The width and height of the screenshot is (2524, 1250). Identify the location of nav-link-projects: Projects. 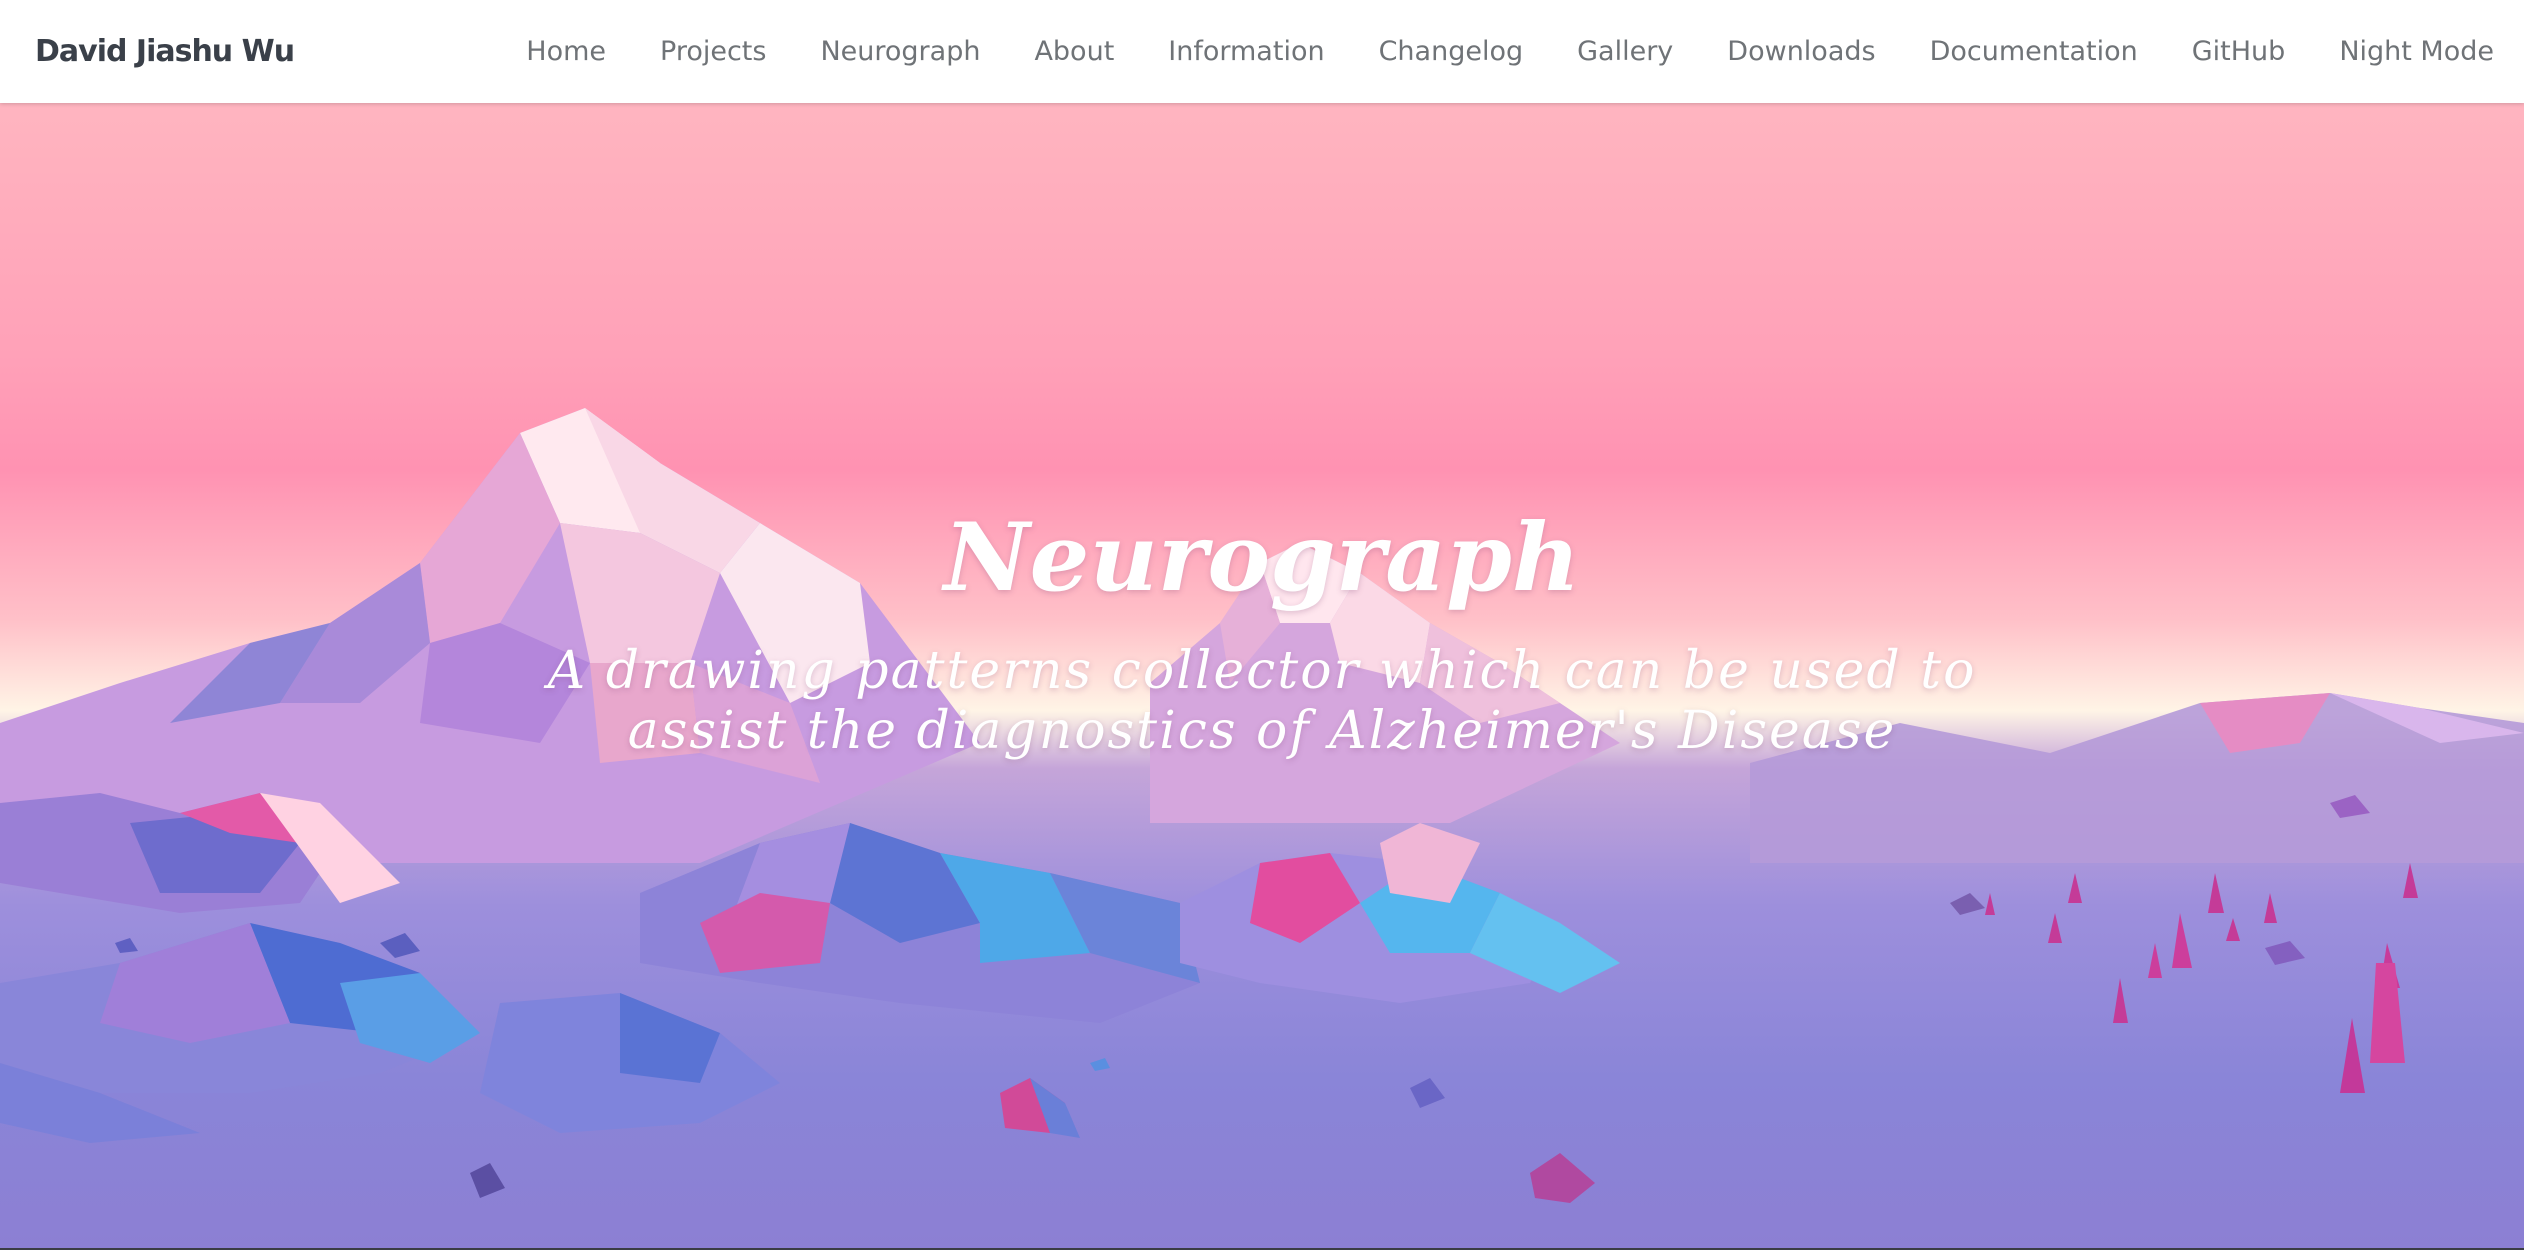
(713, 51).